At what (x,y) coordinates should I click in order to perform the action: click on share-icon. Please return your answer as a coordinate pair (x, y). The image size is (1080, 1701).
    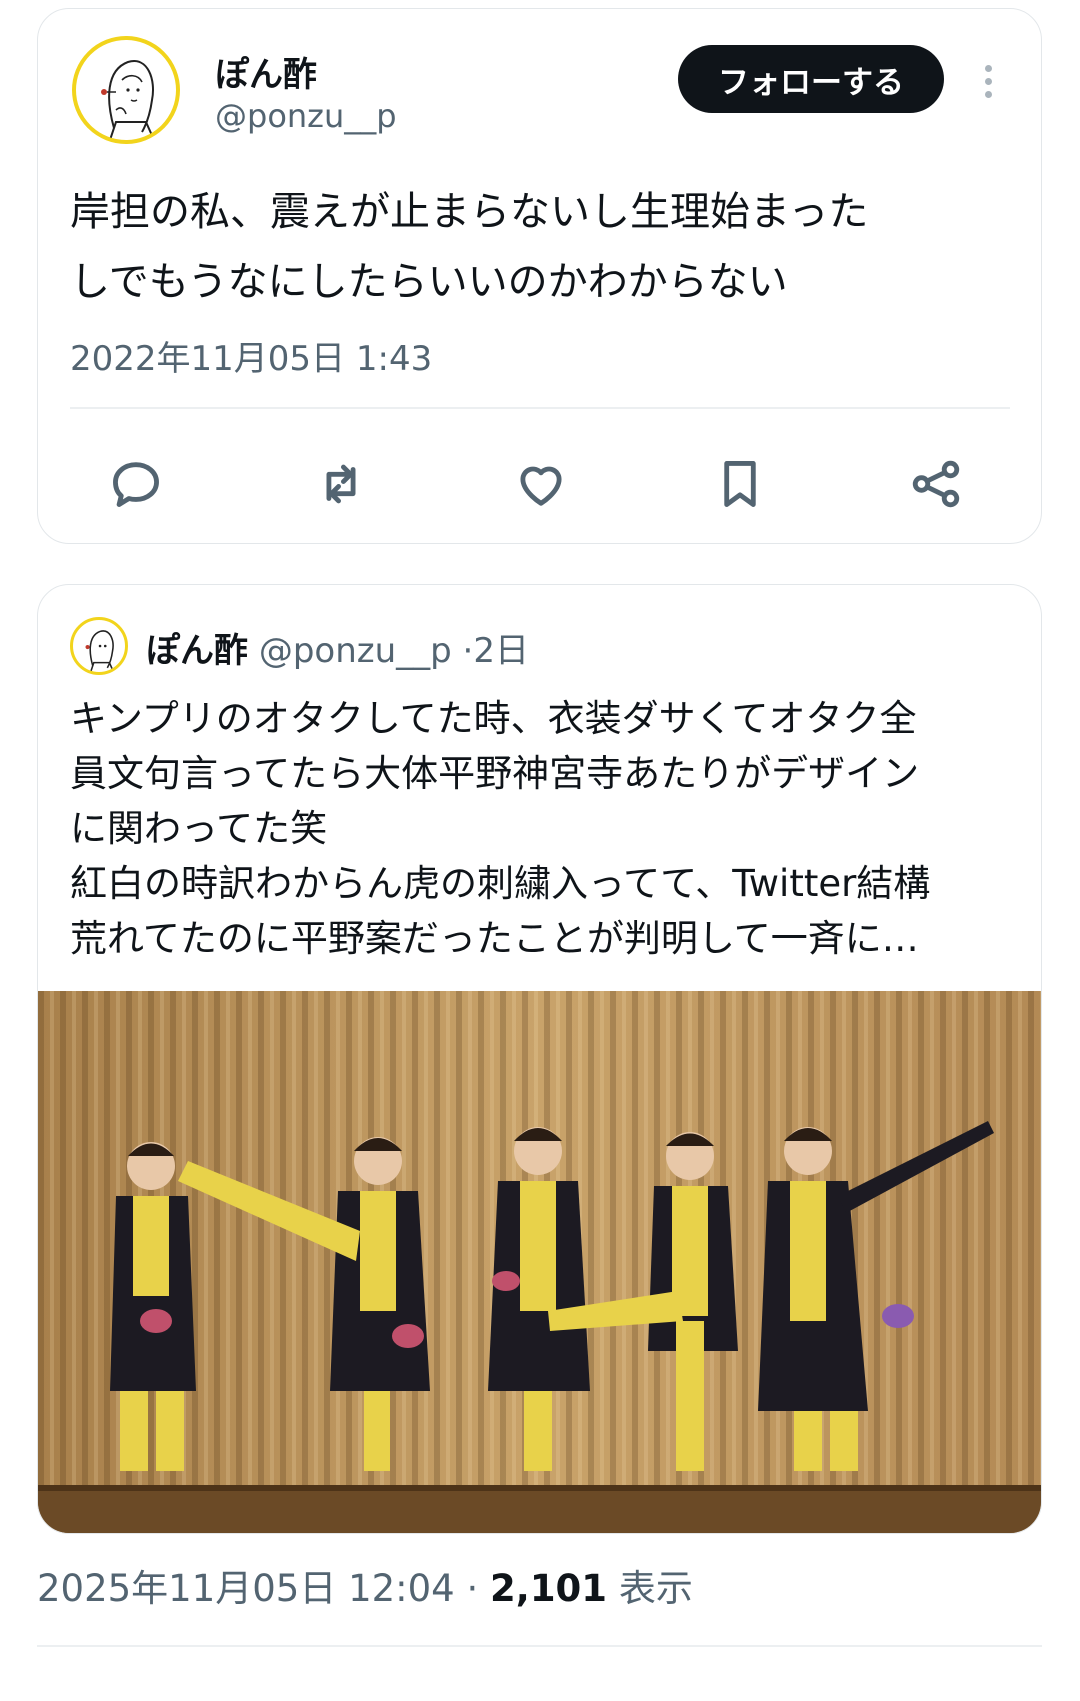
    Looking at the image, I should click on (936, 484).